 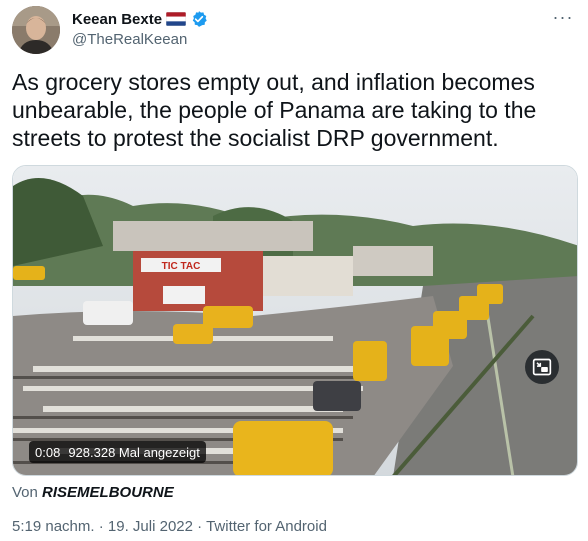 I want to click on verified-badge-icon, so click(x=199, y=19).